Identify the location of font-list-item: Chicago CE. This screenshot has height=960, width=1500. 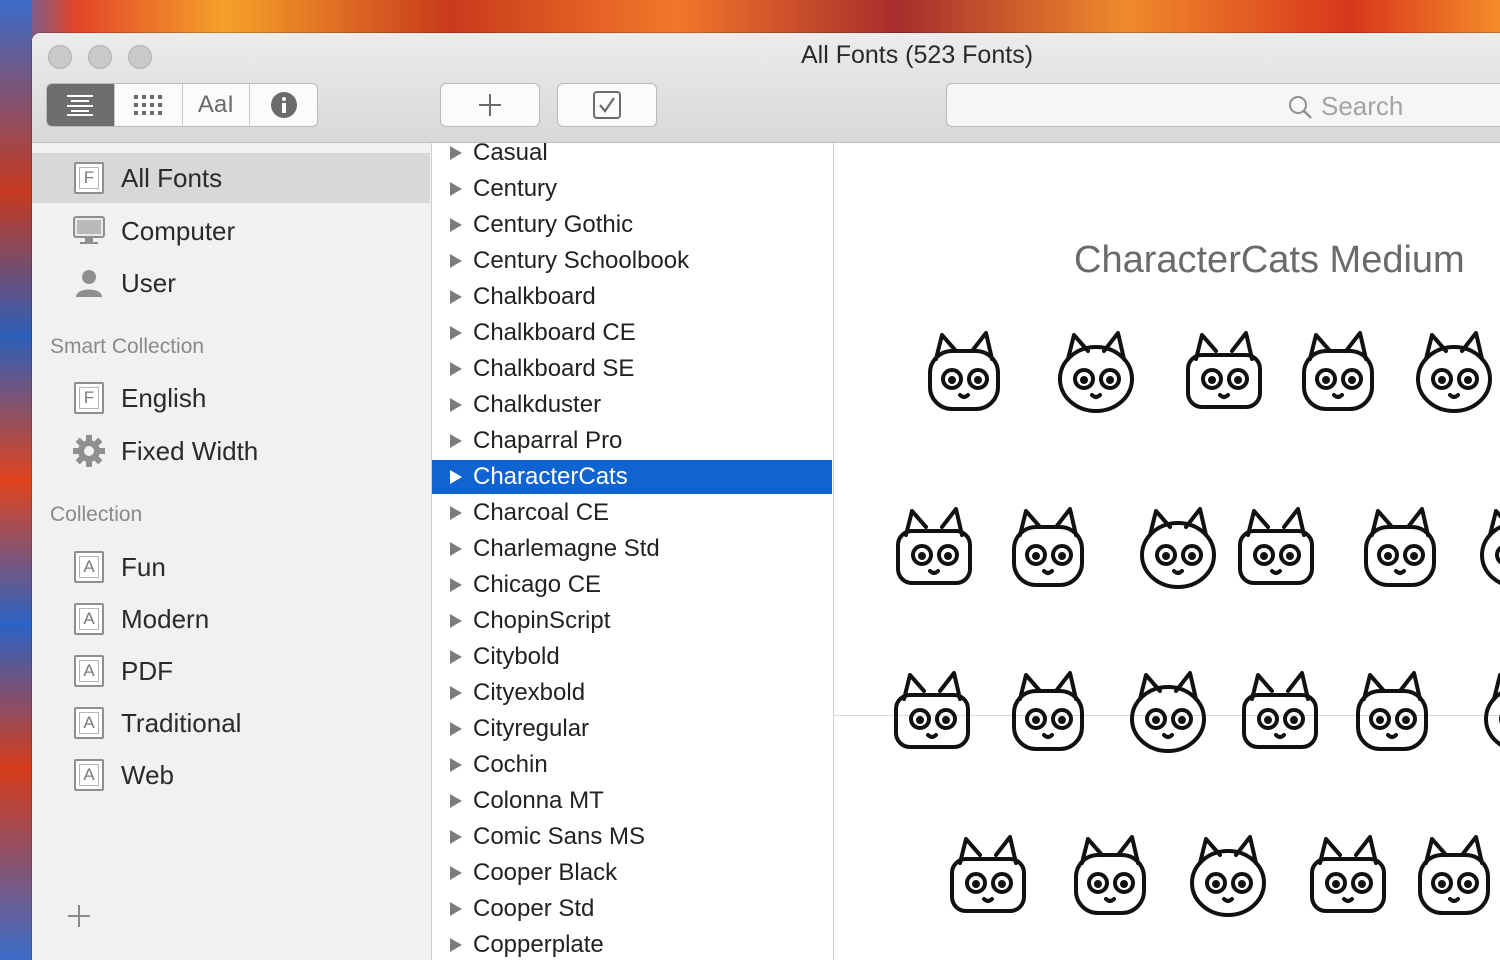
(632, 585).